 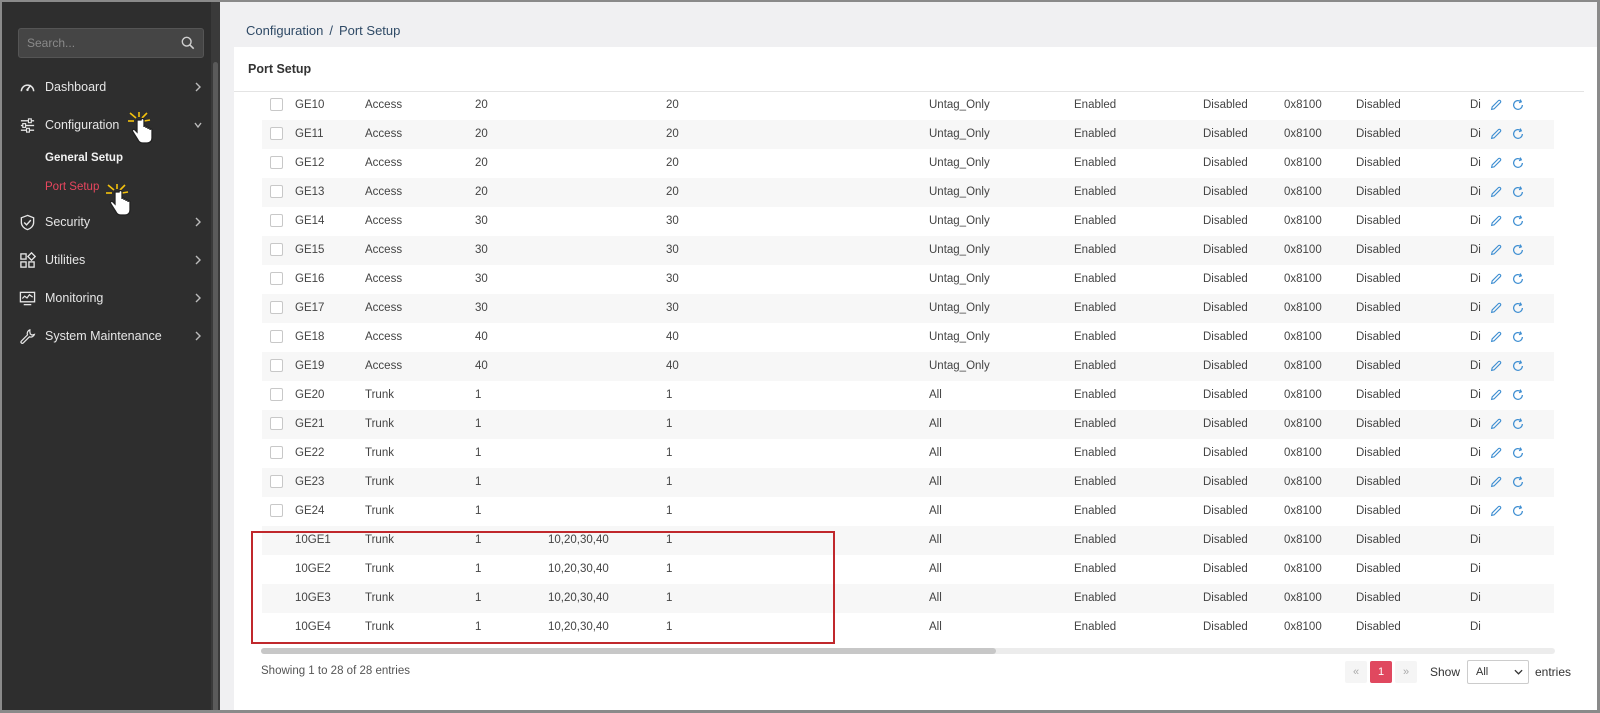 I want to click on breadcrumb-parent: Configuration, so click(x=284, y=30).